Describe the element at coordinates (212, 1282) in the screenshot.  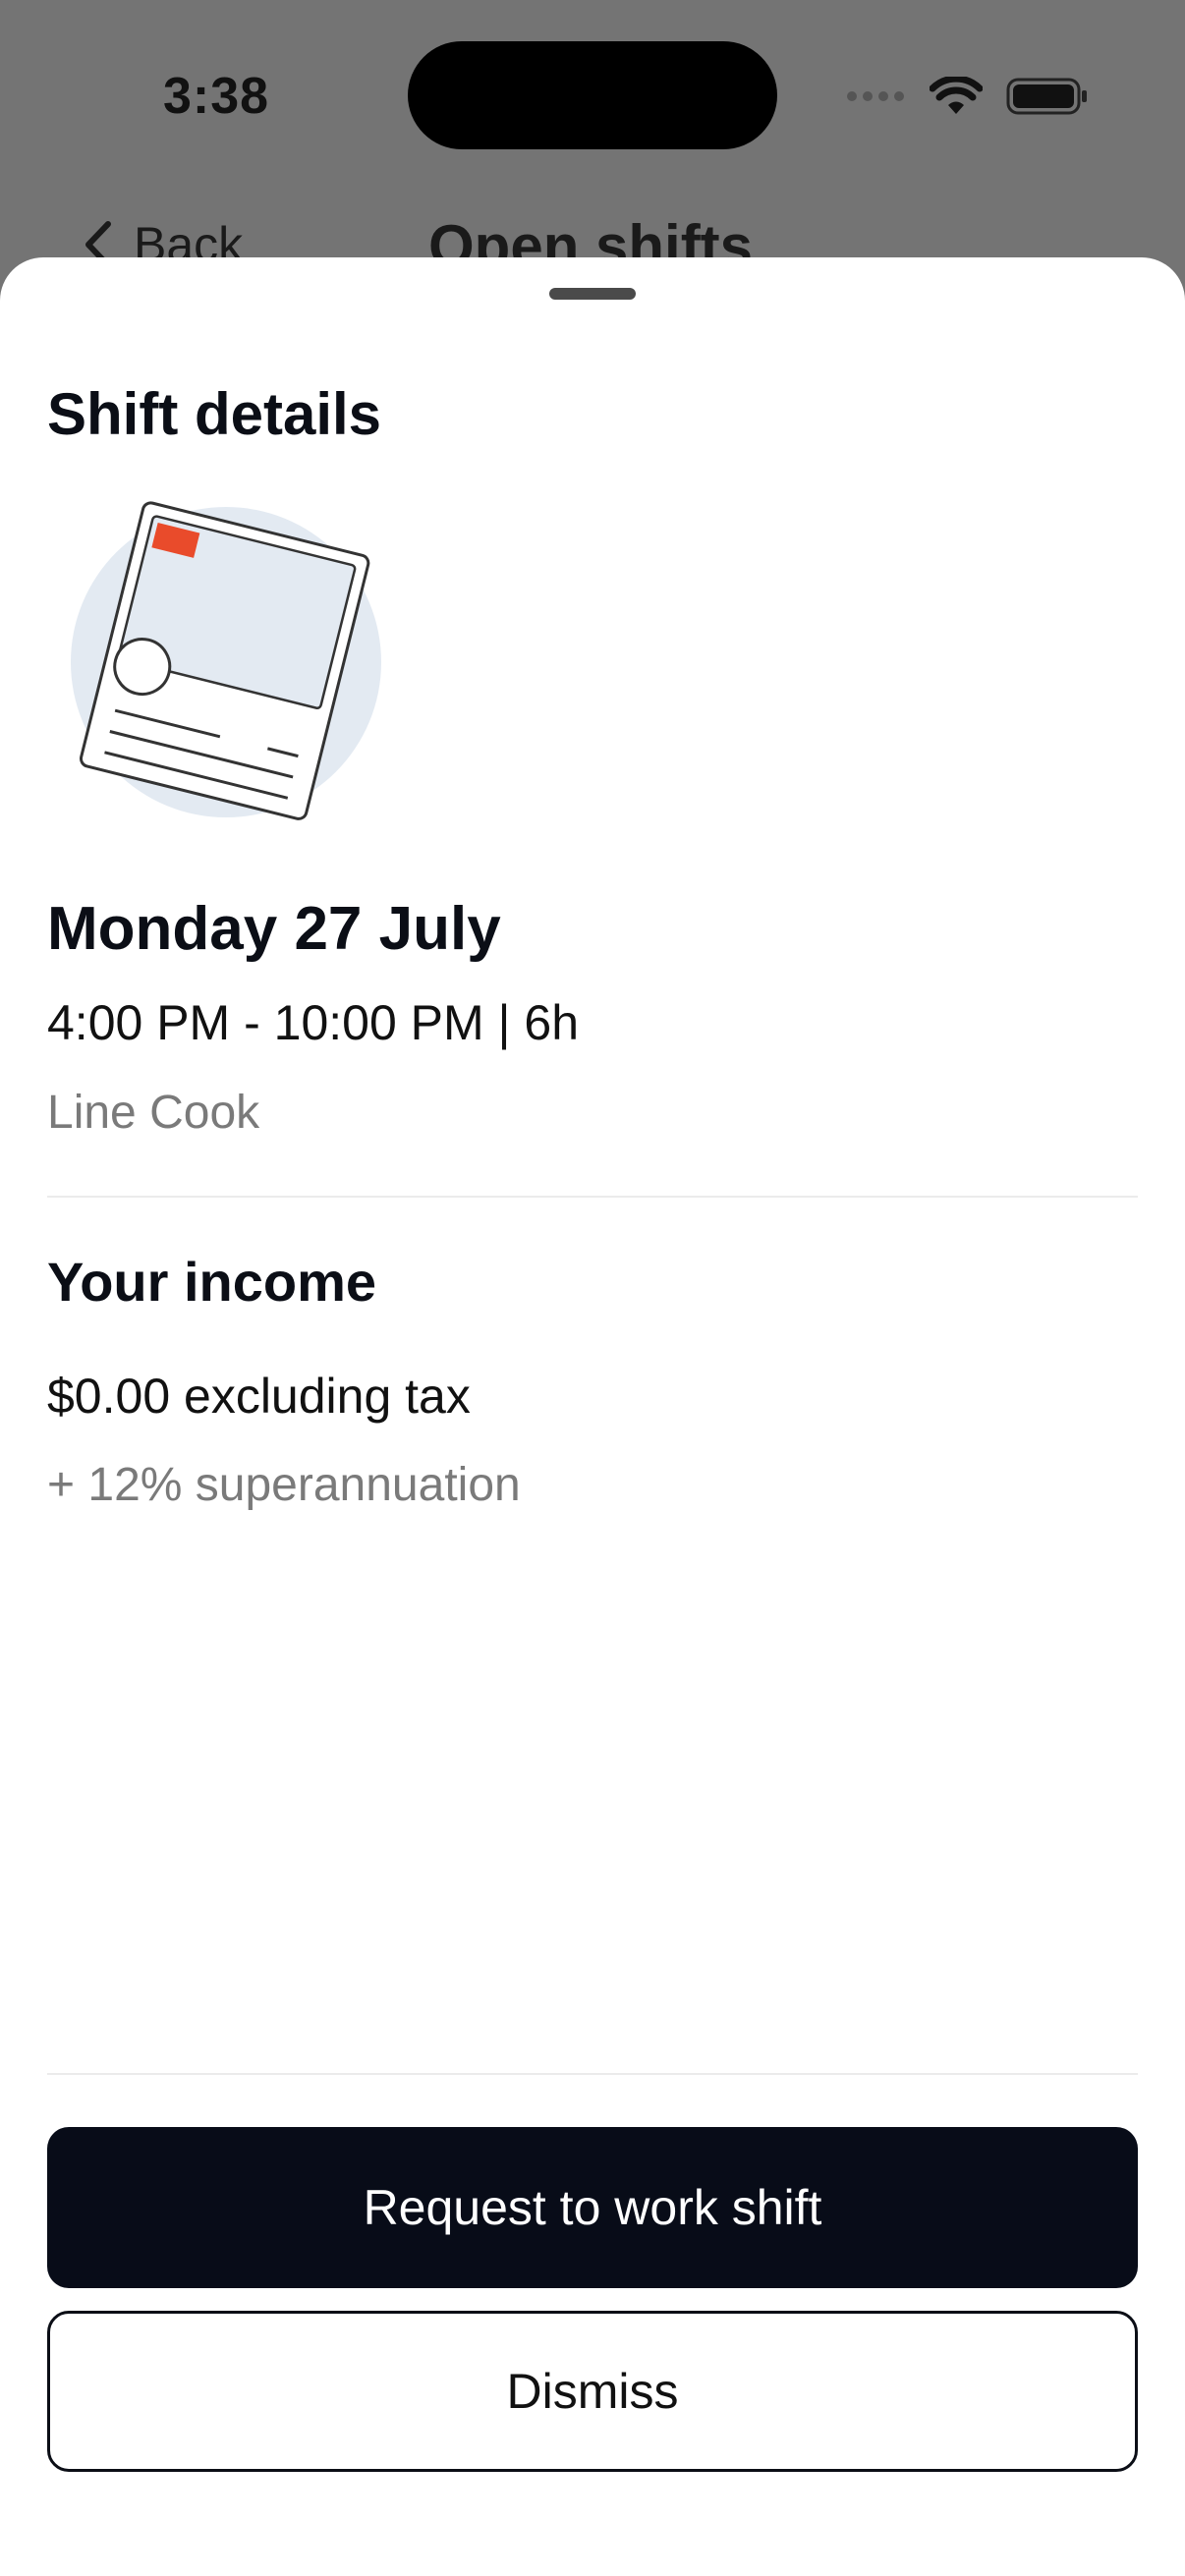
I see `income-section-title: Your income` at that location.